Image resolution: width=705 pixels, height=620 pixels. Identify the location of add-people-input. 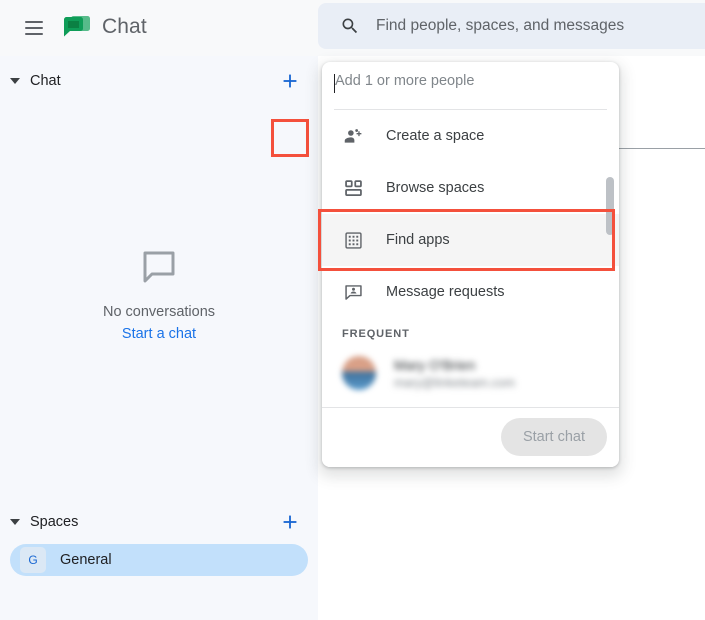
(462, 81).